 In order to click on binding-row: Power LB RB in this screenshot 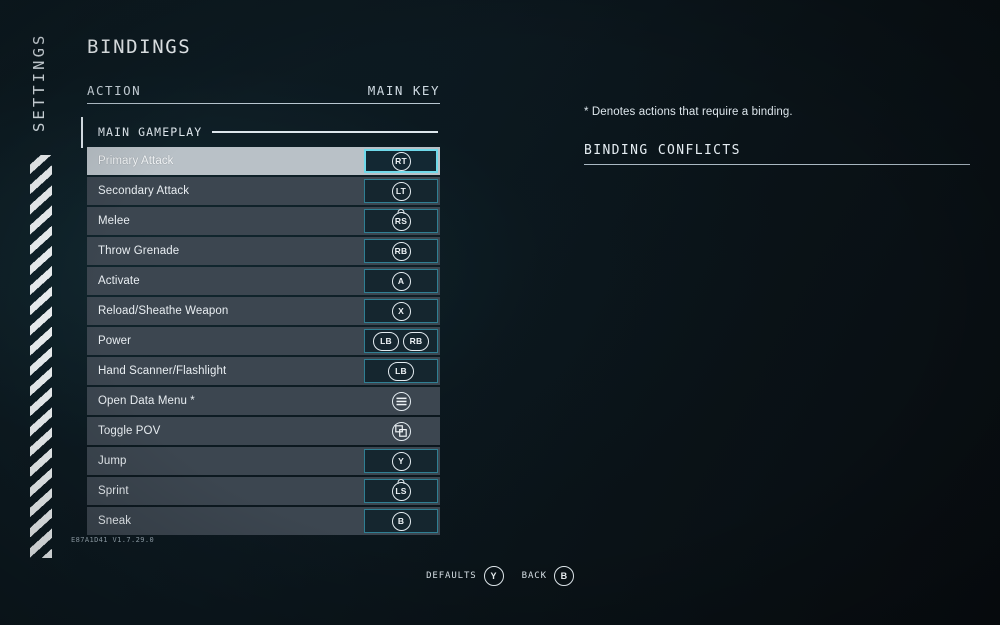, I will do `click(263, 341)`.